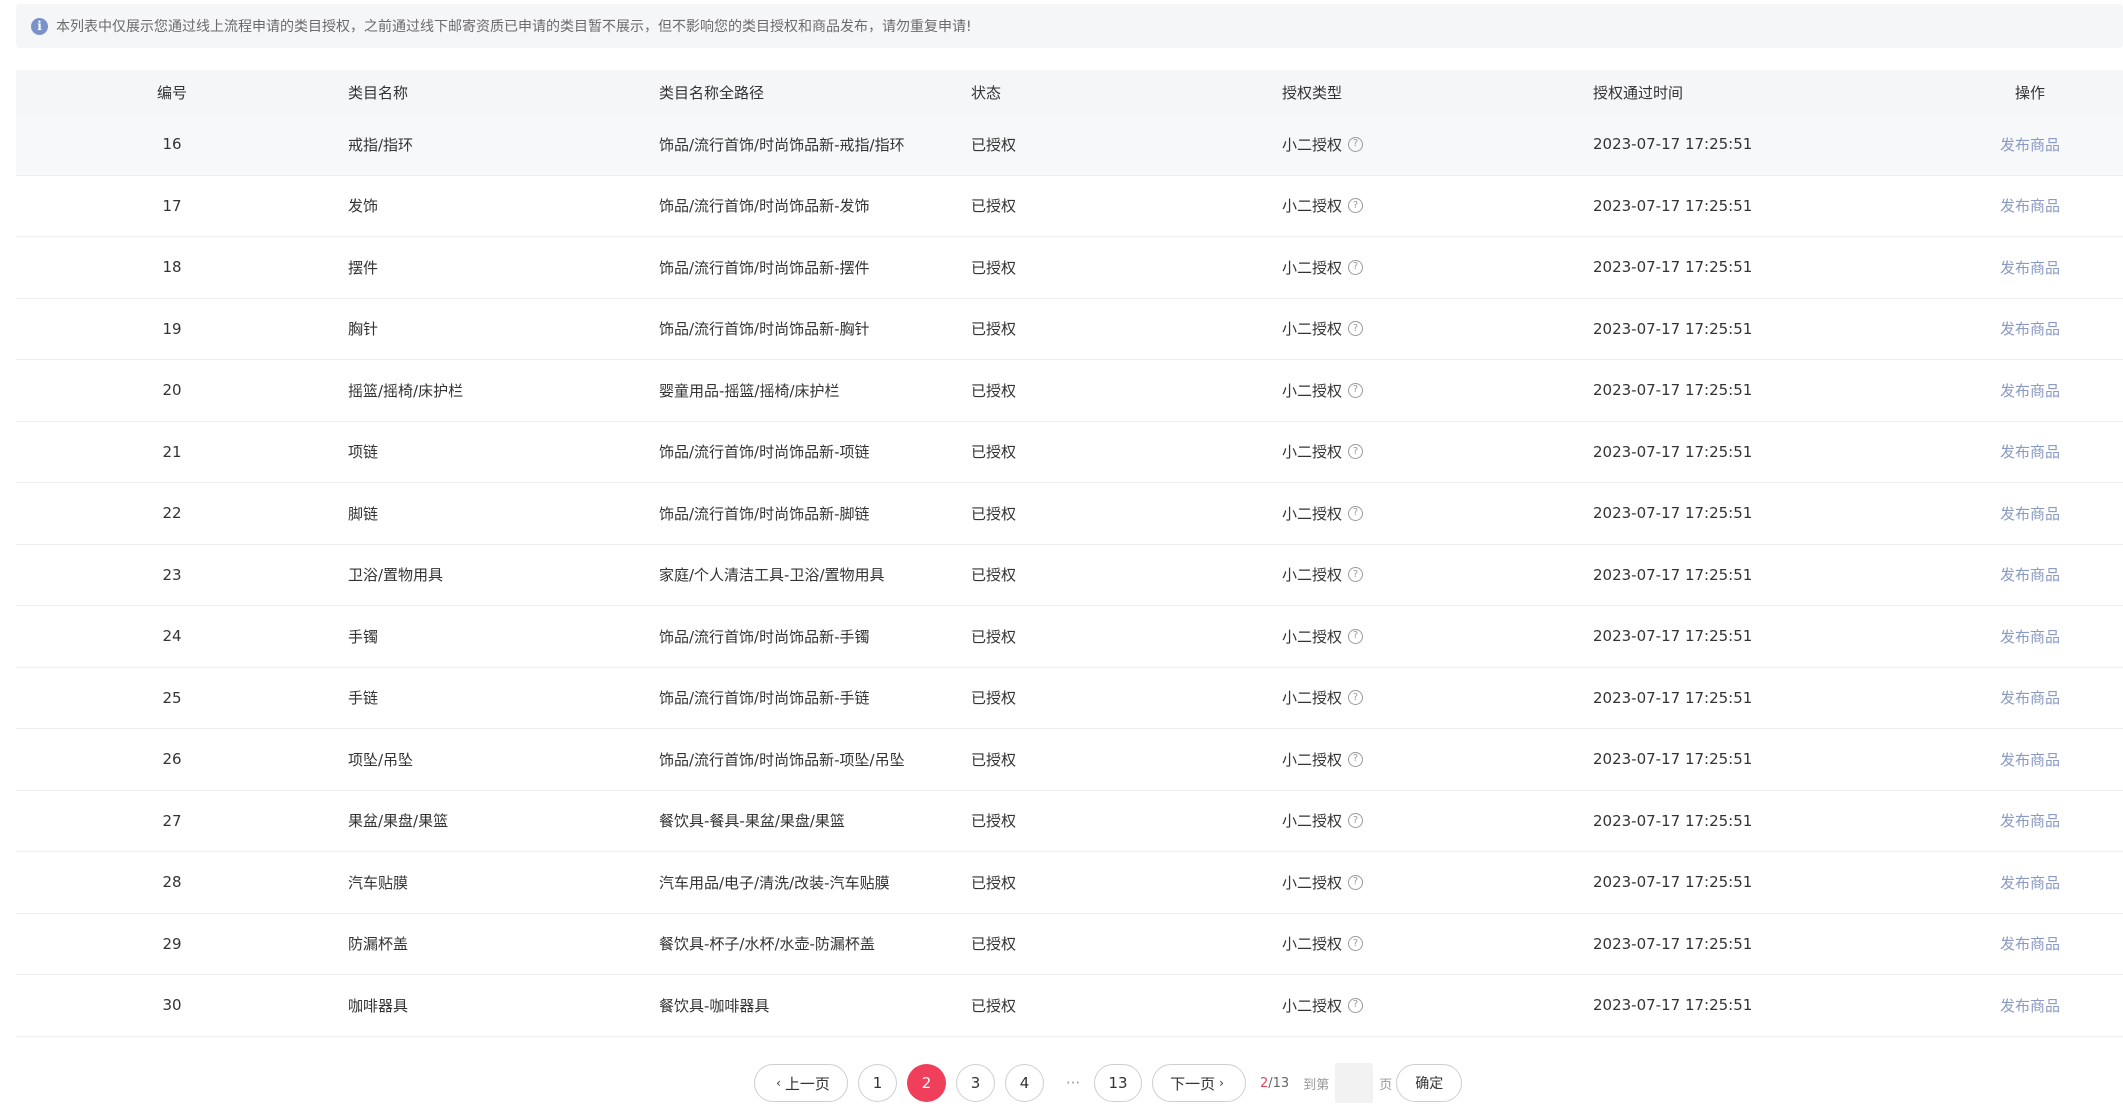 The height and width of the screenshot is (1109, 2123). What do you see at coordinates (764, 636) in the screenshot?
I see `cell-path: 饰品/流行首饰/时尚饰品新-手镯` at bounding box center [764, 636].